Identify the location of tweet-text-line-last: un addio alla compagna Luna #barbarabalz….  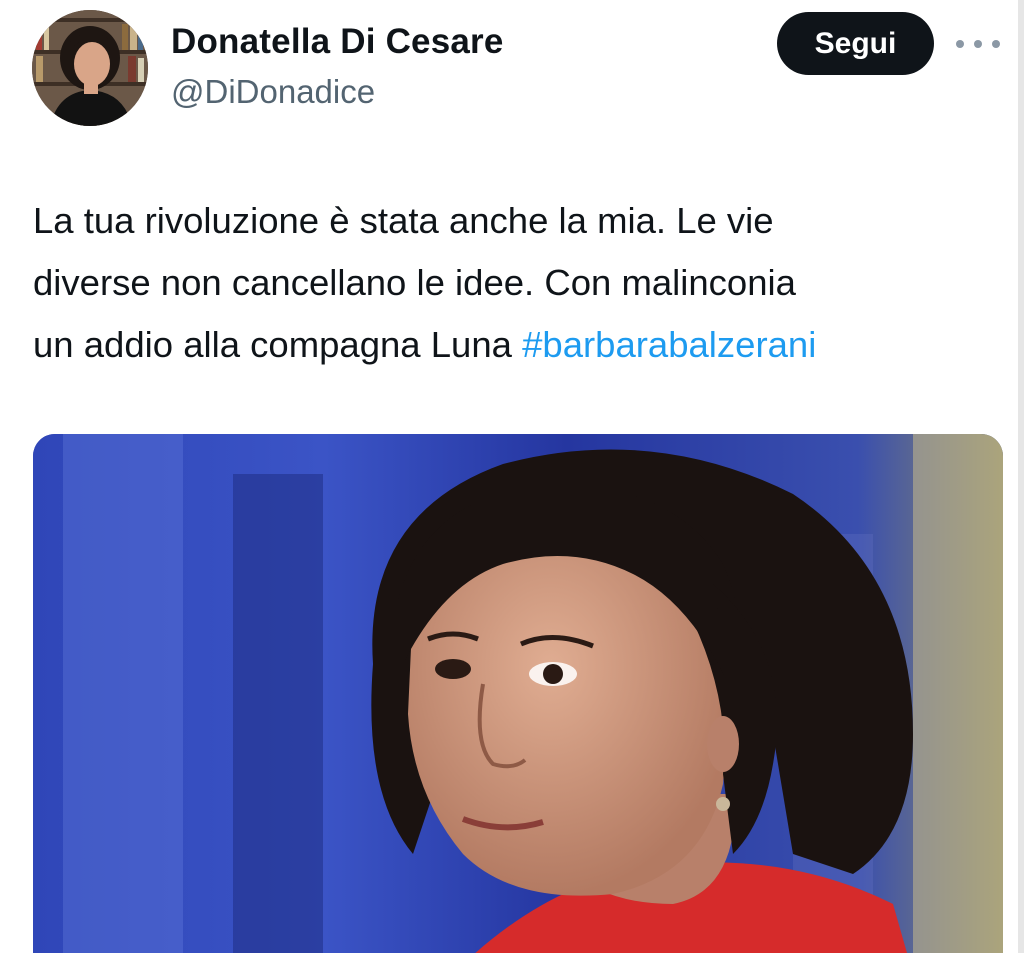
(513, 345).